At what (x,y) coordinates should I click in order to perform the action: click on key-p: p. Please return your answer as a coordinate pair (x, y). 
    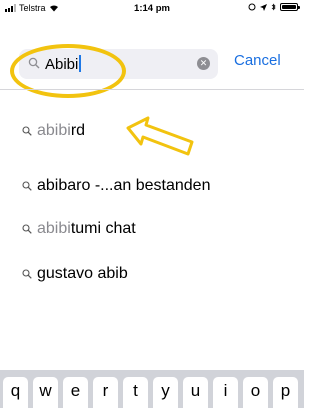
    Looking at the image, I should click on (285, 392).